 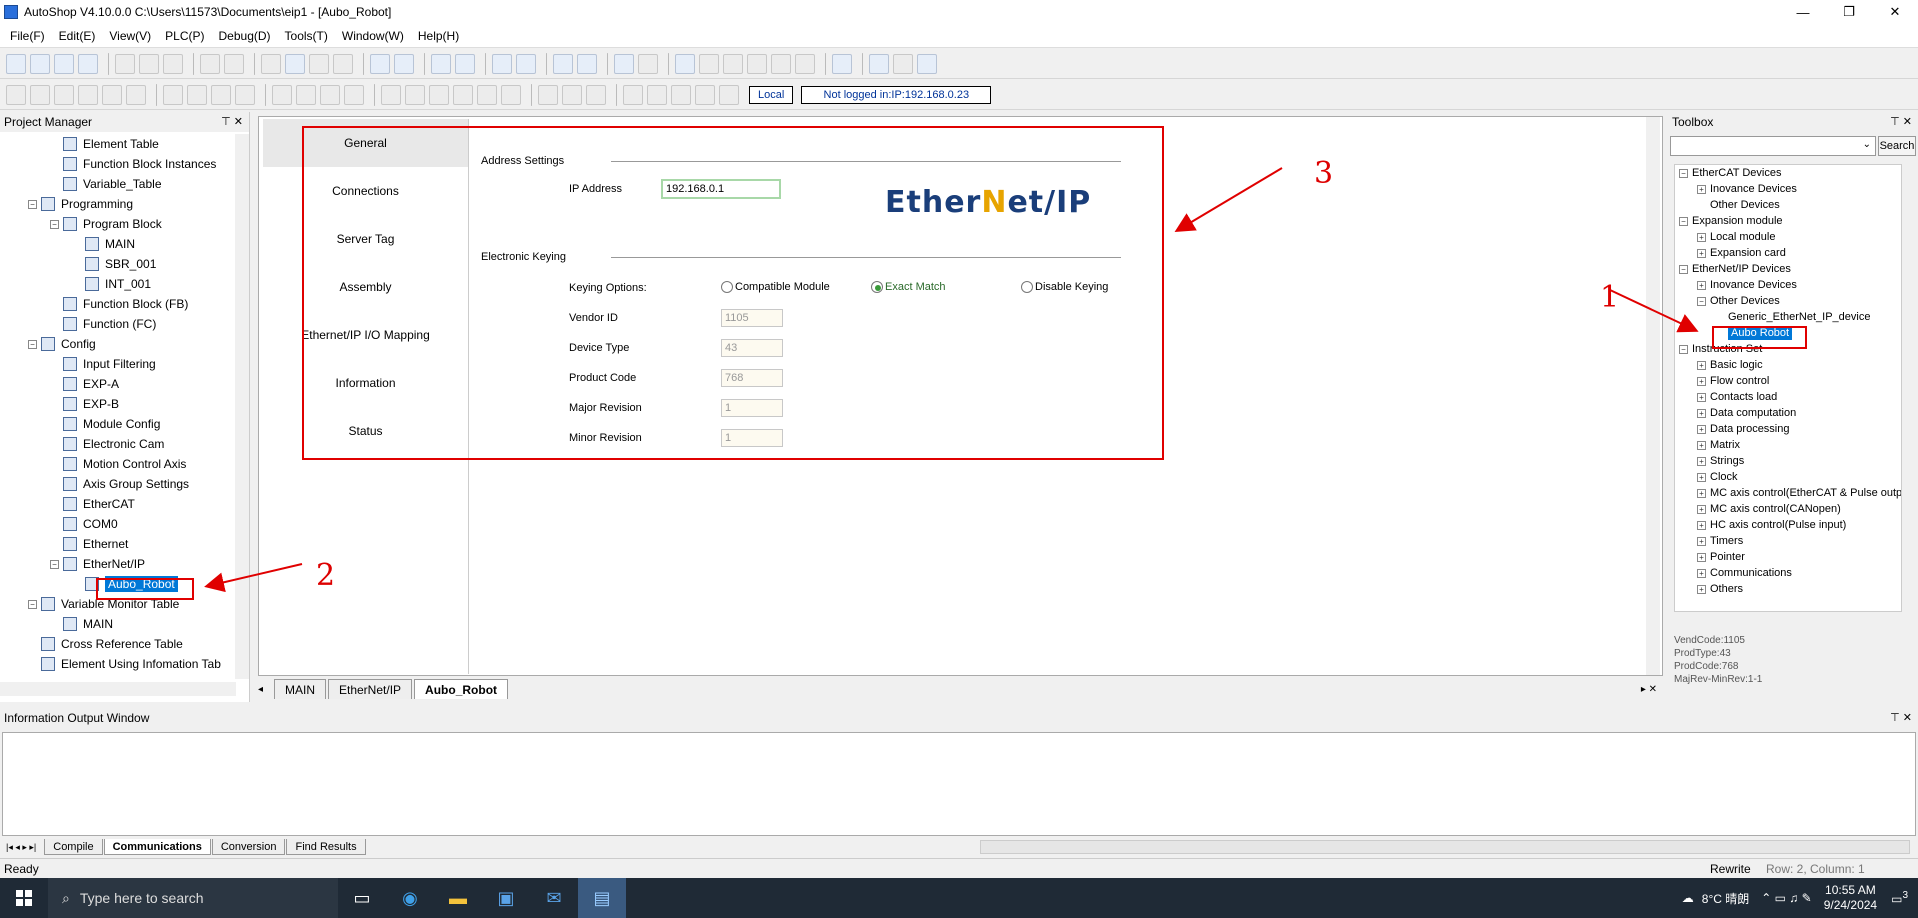 What do you see at coordinates (1788, 205) in the screenshot?
I see `toolbox-tree-item: Other Devices` at bounding box center [1788, 205].